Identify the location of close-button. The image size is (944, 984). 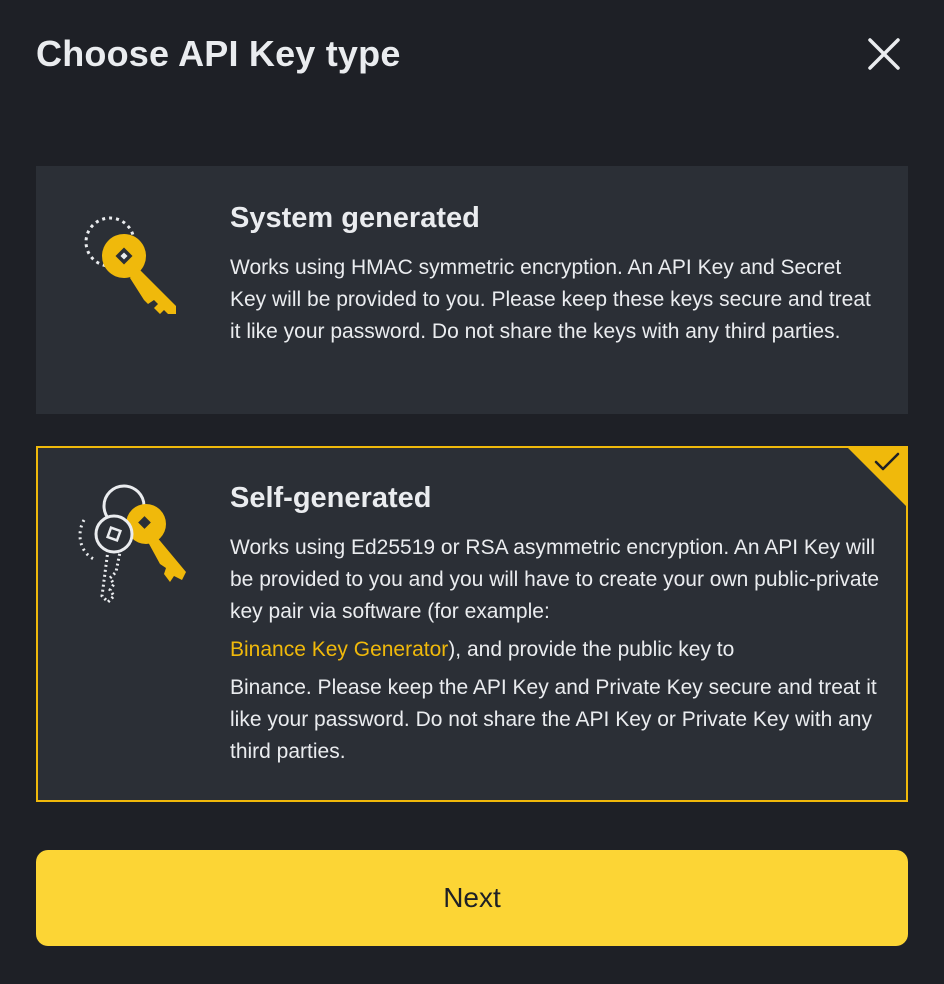
(884, 54).